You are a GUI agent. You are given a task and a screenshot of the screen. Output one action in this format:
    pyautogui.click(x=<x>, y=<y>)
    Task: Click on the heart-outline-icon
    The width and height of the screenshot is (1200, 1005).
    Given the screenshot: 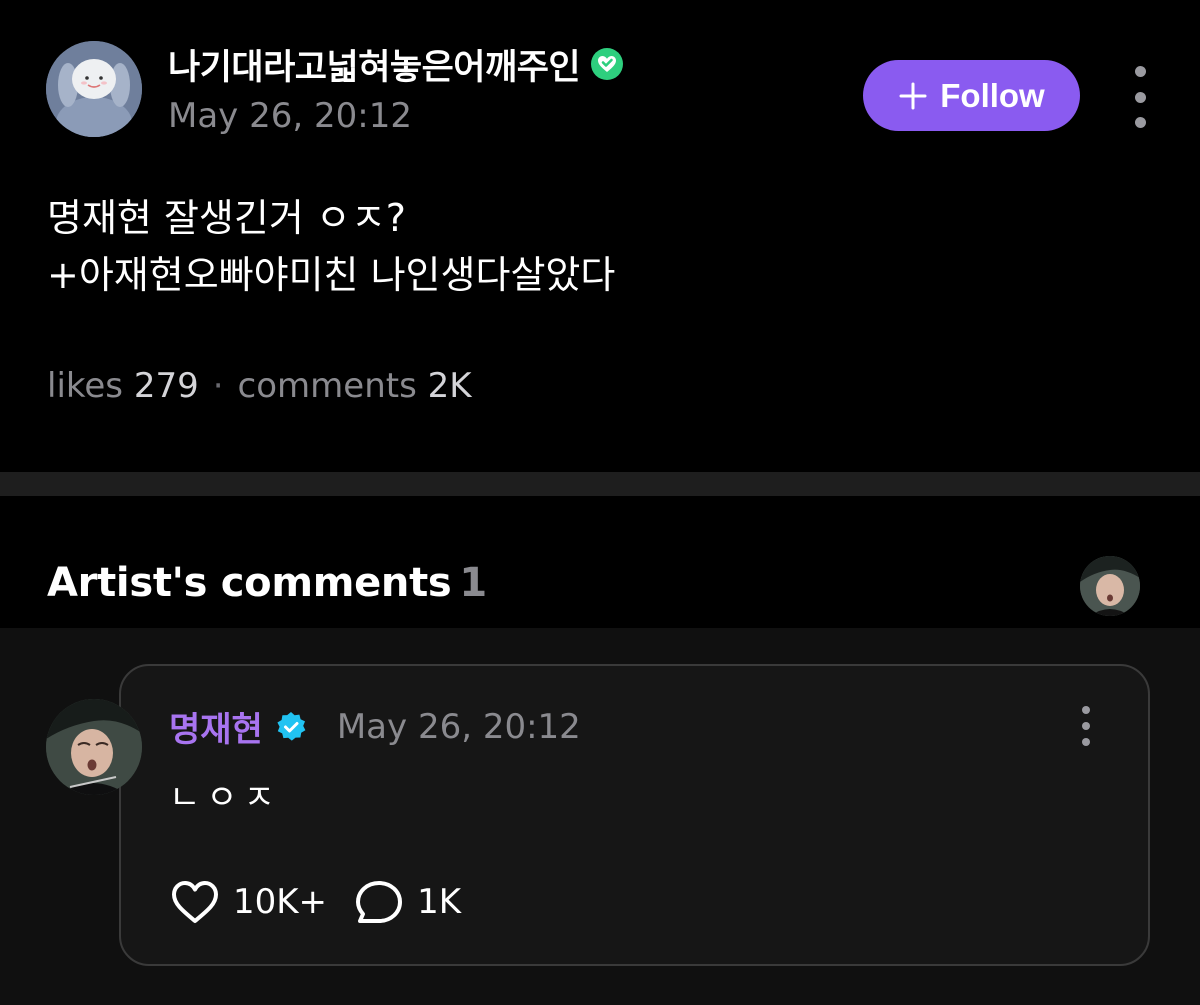 What is the action you would take?
    pyautogui.click(x=195, y=902)
    